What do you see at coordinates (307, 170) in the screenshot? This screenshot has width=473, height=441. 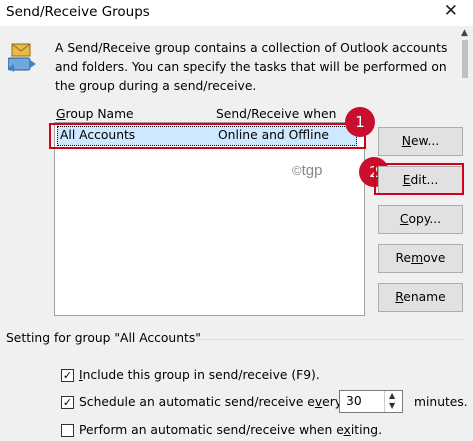 I see `watermark: ©tgp` at bounding box center [307, 170].